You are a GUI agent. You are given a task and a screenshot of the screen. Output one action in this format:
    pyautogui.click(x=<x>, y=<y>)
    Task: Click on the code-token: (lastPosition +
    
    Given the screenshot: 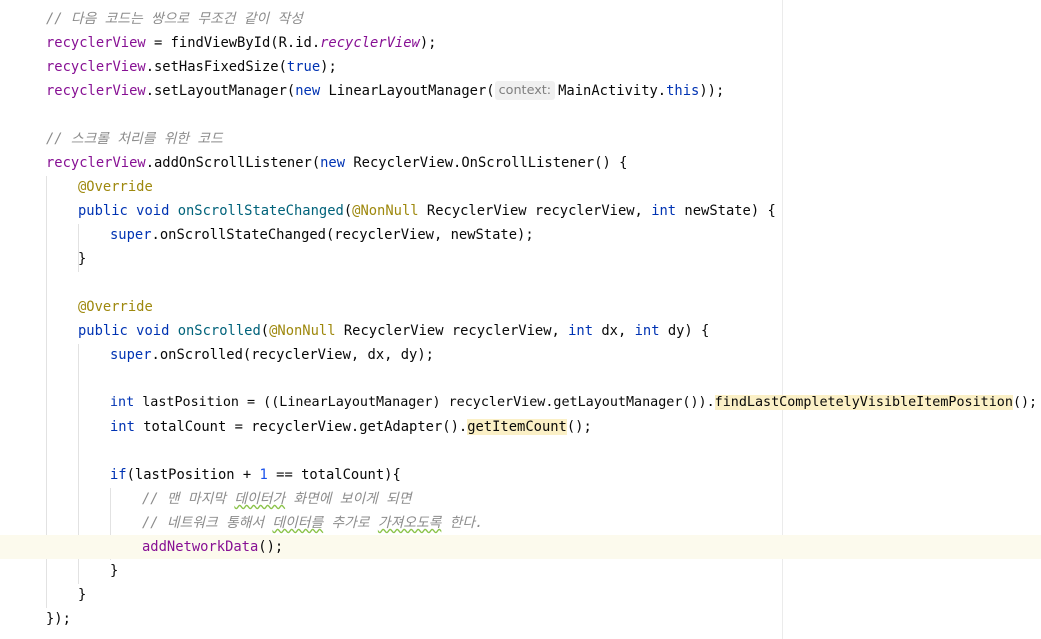 What is the action you would take?
    pyautogui.click(x=193, y=475)
    